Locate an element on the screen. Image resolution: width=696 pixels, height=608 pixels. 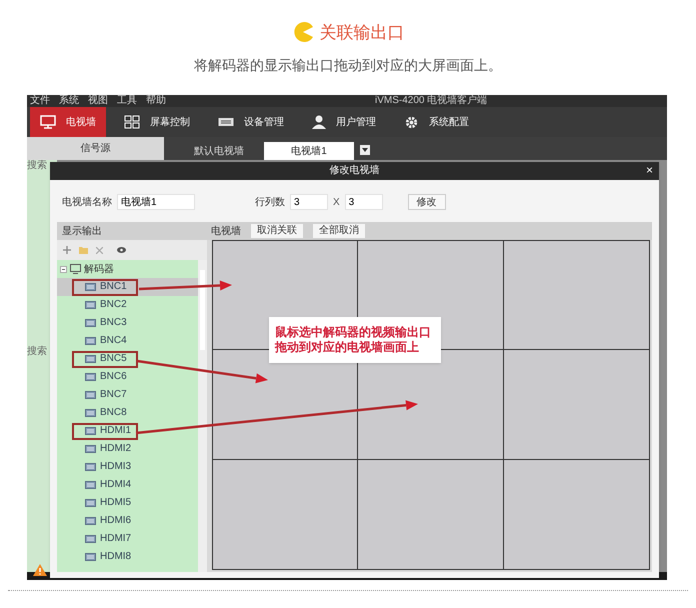
tree-item: HDMI2 is located at coordinates (127, 449).